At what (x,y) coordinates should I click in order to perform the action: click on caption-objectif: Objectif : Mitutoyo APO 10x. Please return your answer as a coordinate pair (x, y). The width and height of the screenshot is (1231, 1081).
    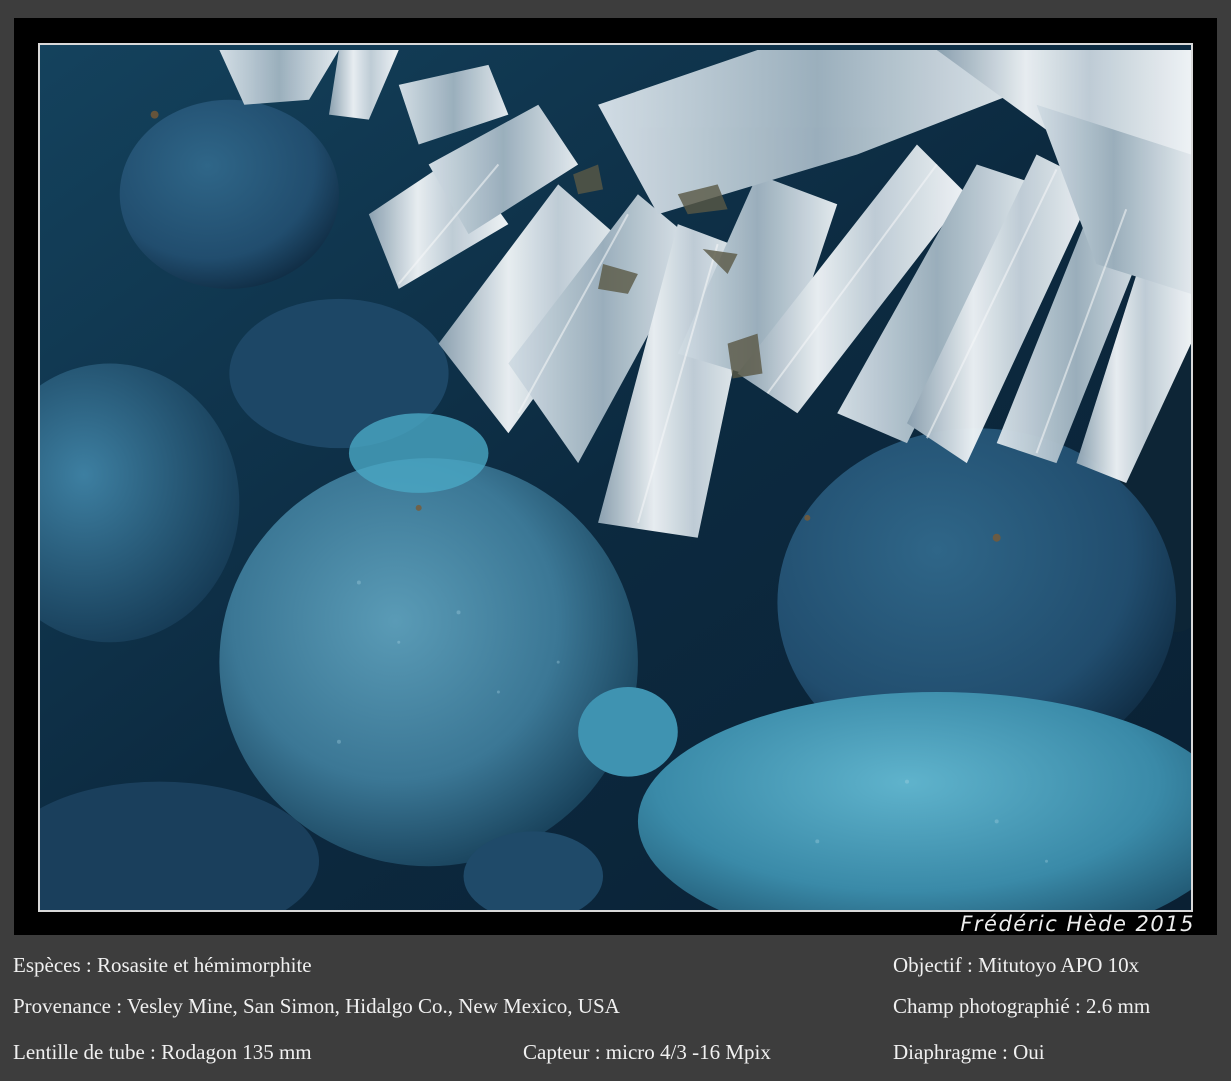
    Looking at the image, I should click on (1016, 965).